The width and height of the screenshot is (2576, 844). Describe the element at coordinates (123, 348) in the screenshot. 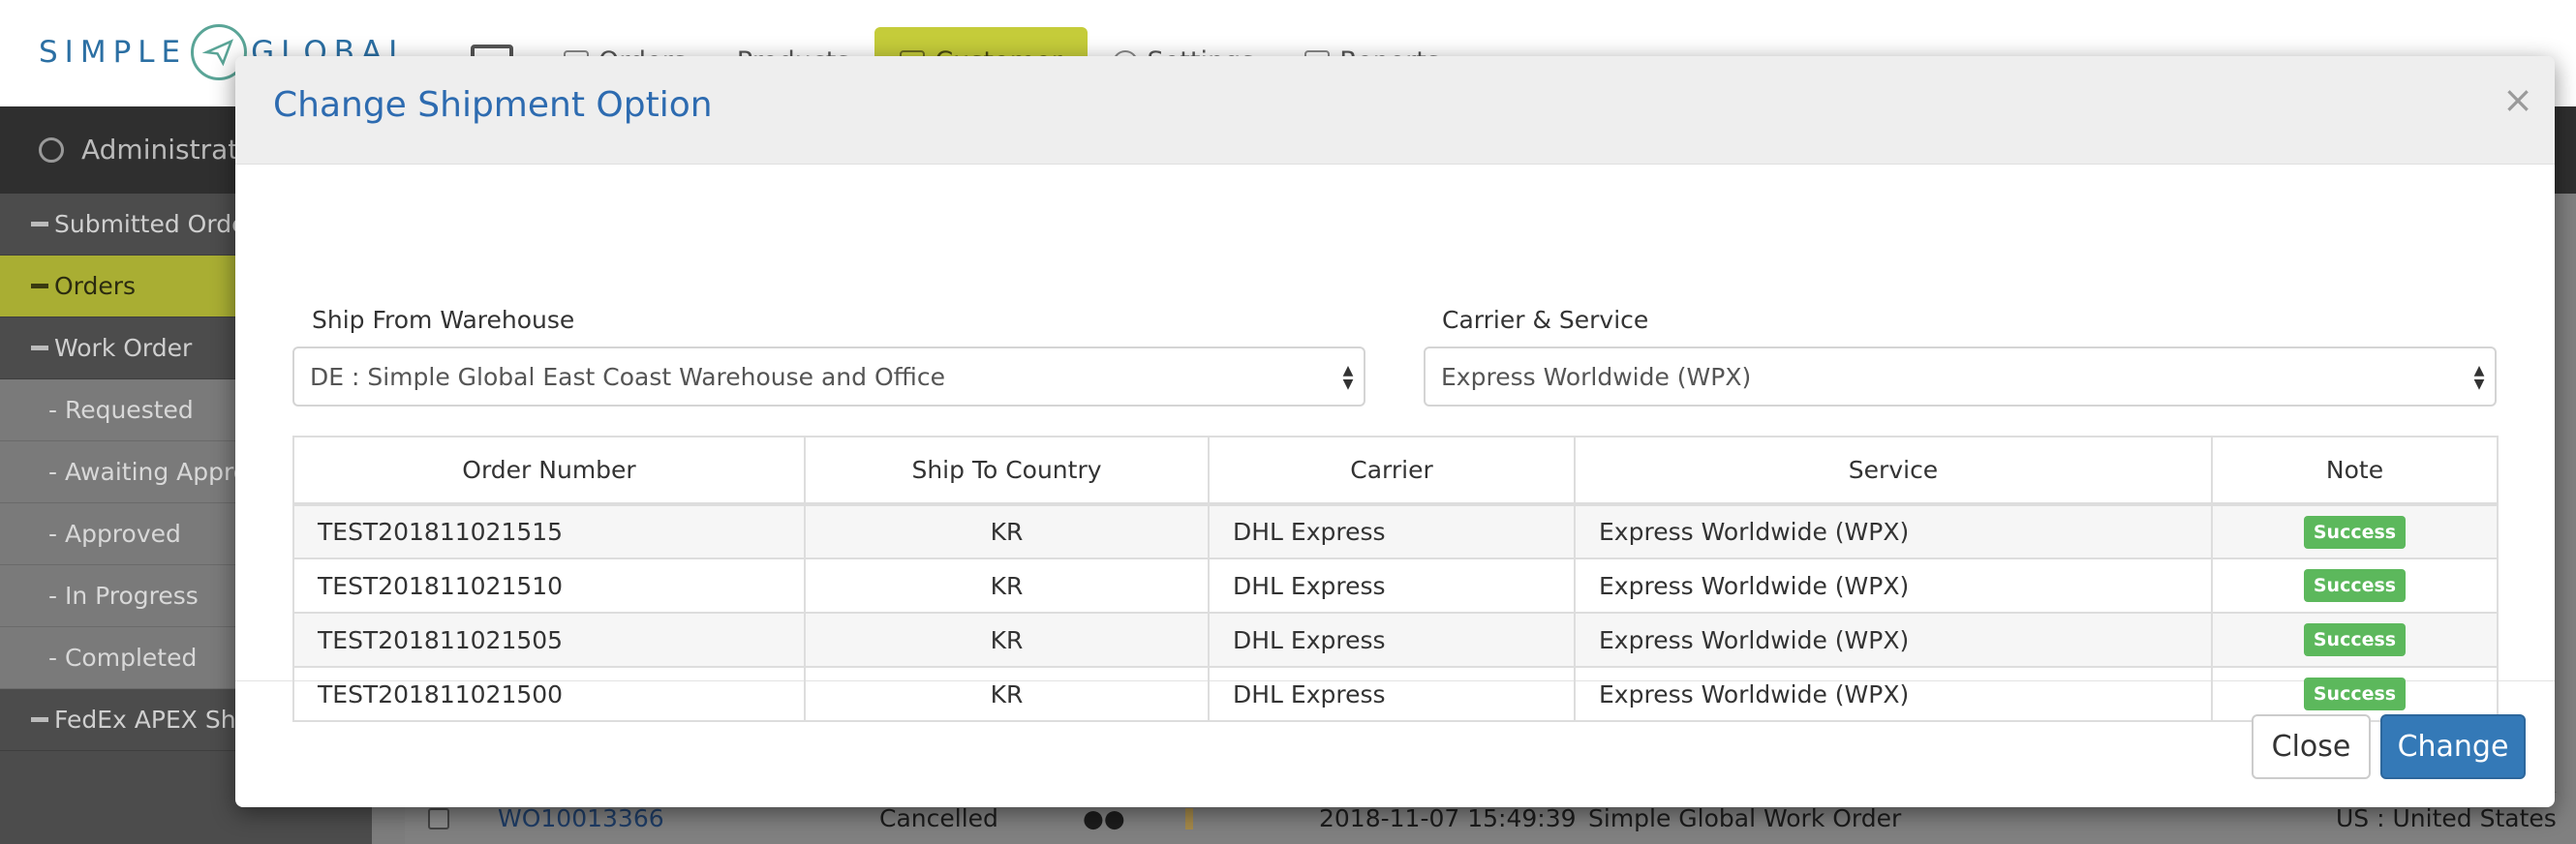

I see `sidebar-item-label: Work Order` at that location.